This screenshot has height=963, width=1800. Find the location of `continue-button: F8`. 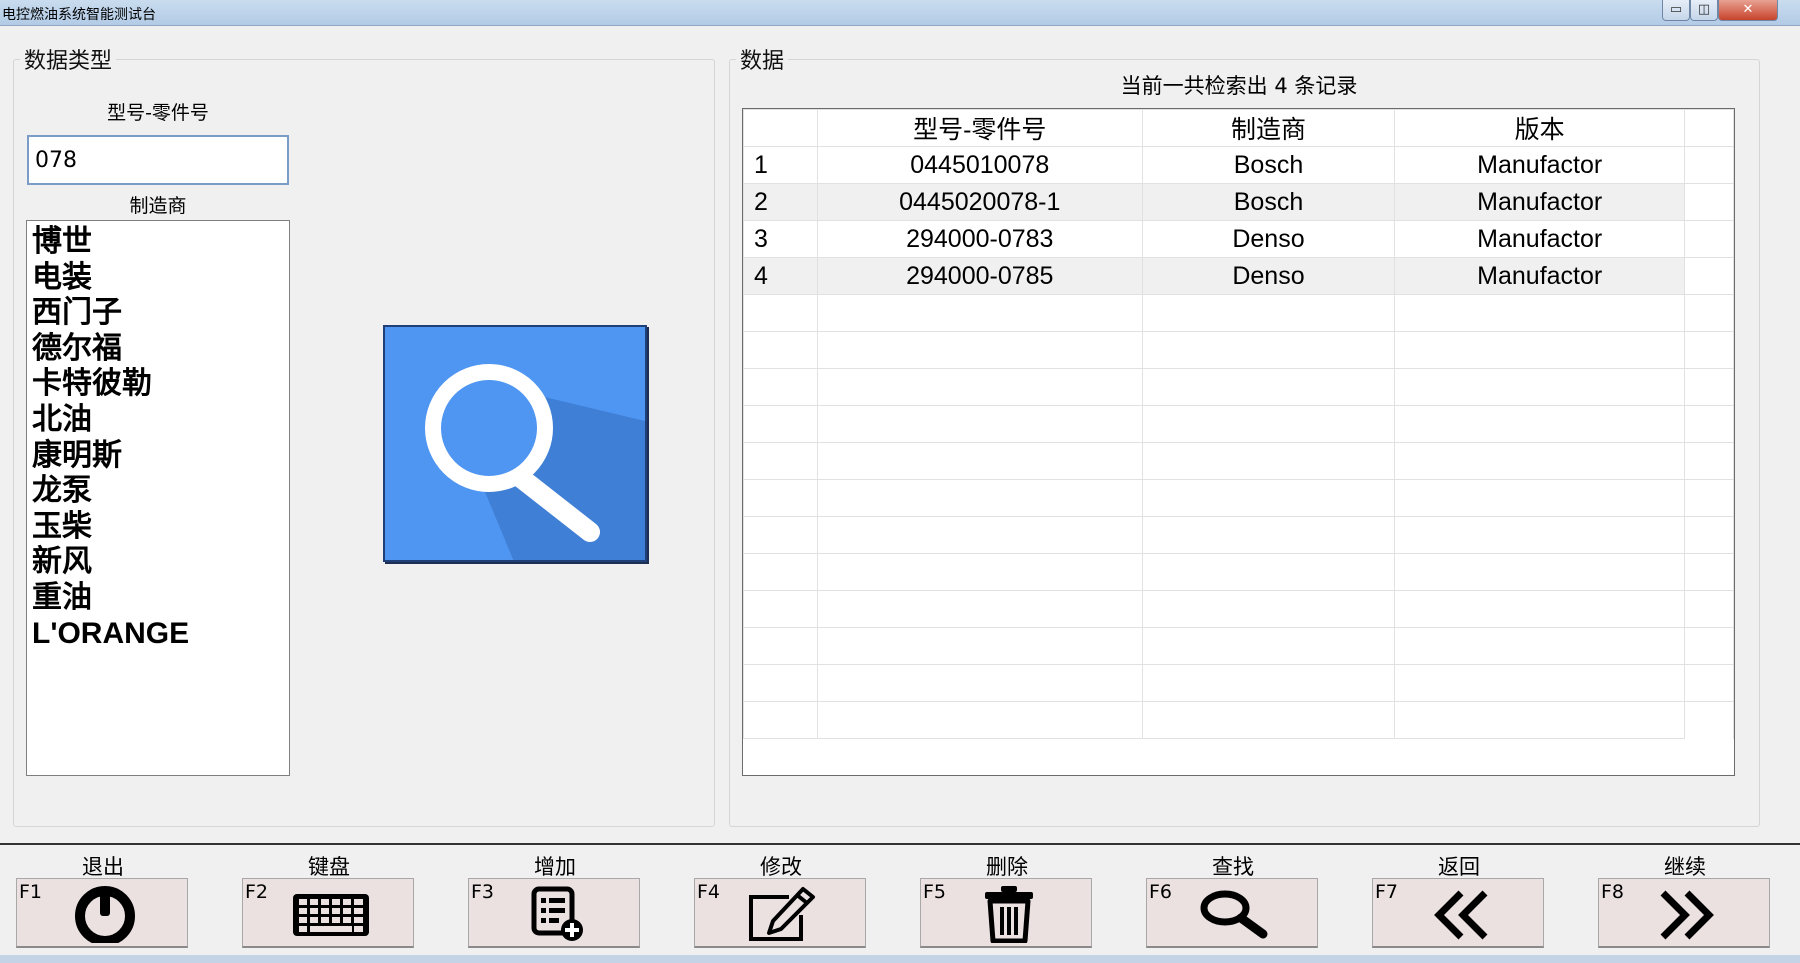

continue-button: F8 is located at coordinates (1684, 913).